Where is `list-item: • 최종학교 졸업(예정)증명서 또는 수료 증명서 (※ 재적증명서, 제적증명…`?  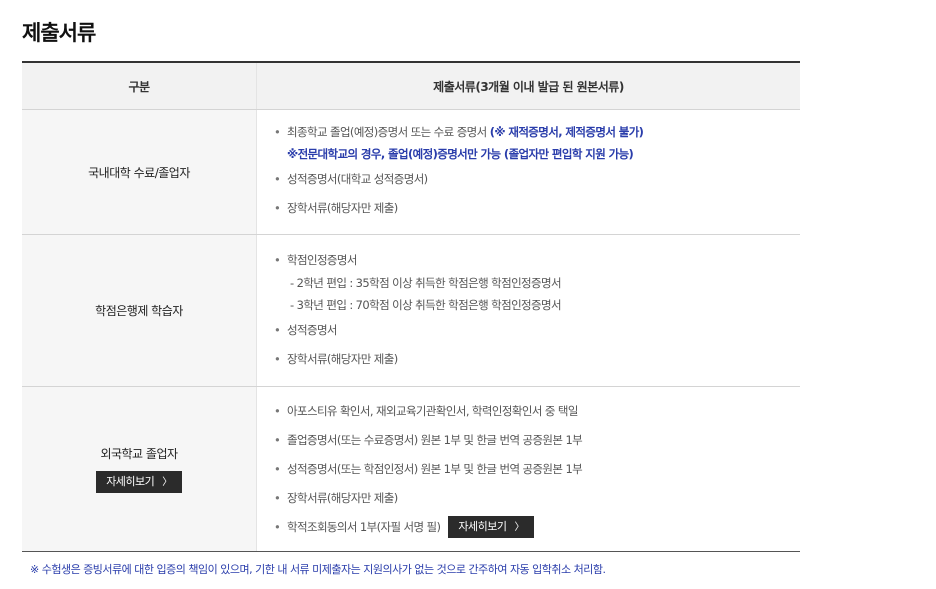
list-item: • 최종학교 졸업(예정)증명서 또는 수료 증명서 (※ 재적증명서, 제적증명… is located at coordinates (537, 143).